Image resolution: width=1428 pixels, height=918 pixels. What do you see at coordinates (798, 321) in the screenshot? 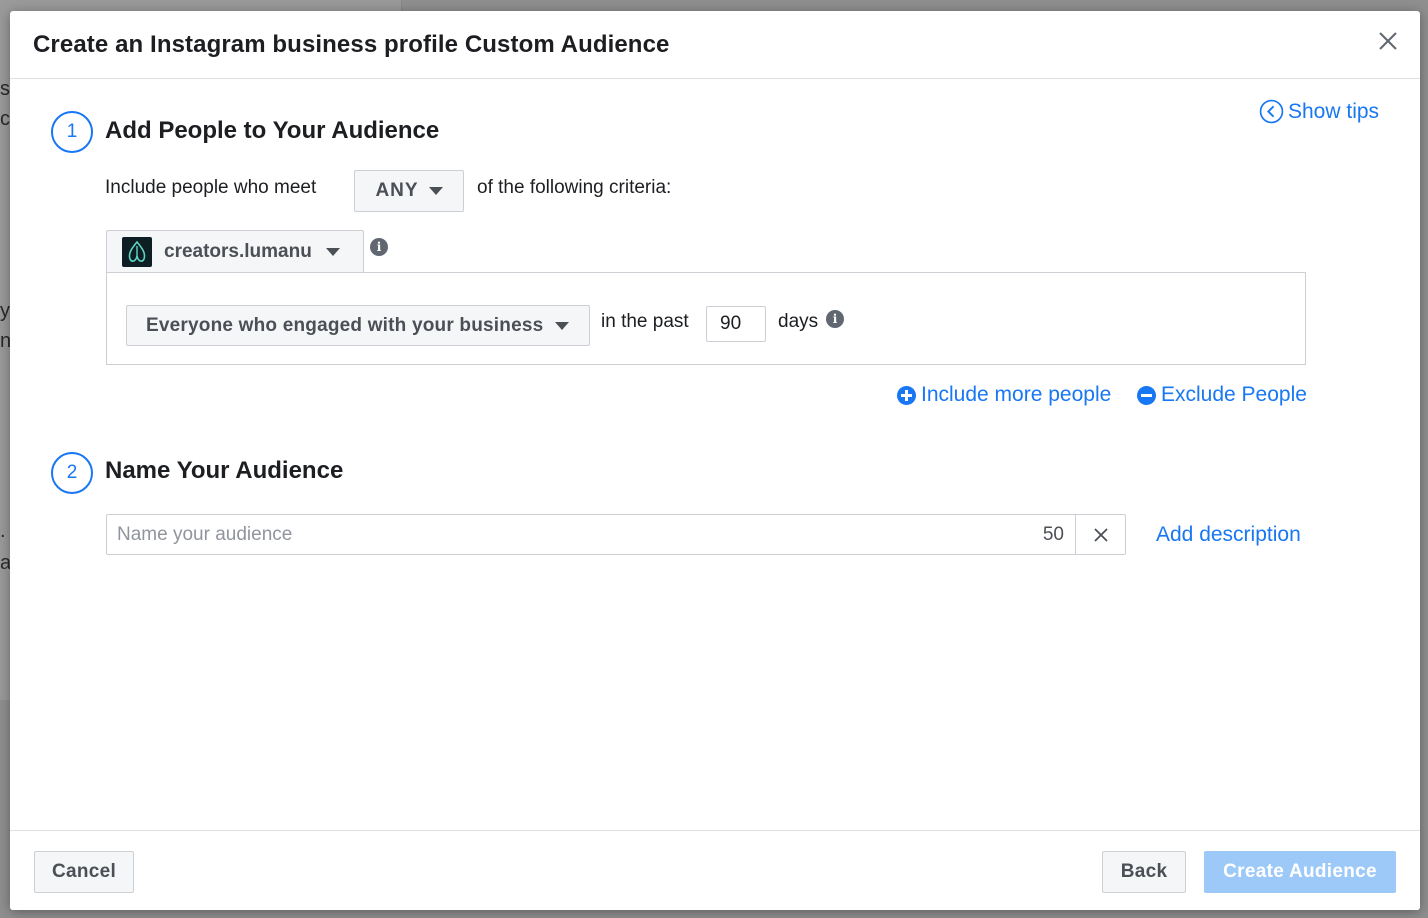
I see `days-label: days` at bounding box center [798, 321].